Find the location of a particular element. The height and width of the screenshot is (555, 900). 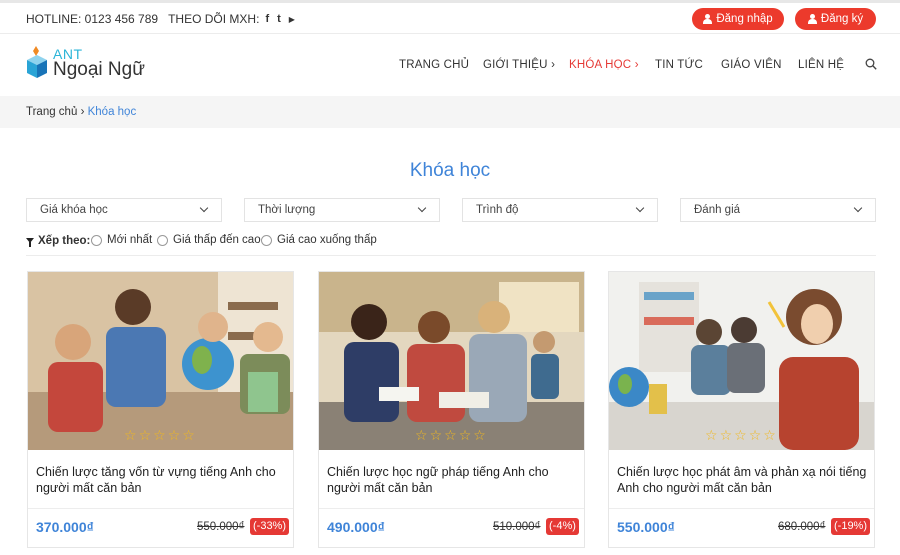

nav-courses: KHÓA HỌC › is located at coordinates (604, 65).